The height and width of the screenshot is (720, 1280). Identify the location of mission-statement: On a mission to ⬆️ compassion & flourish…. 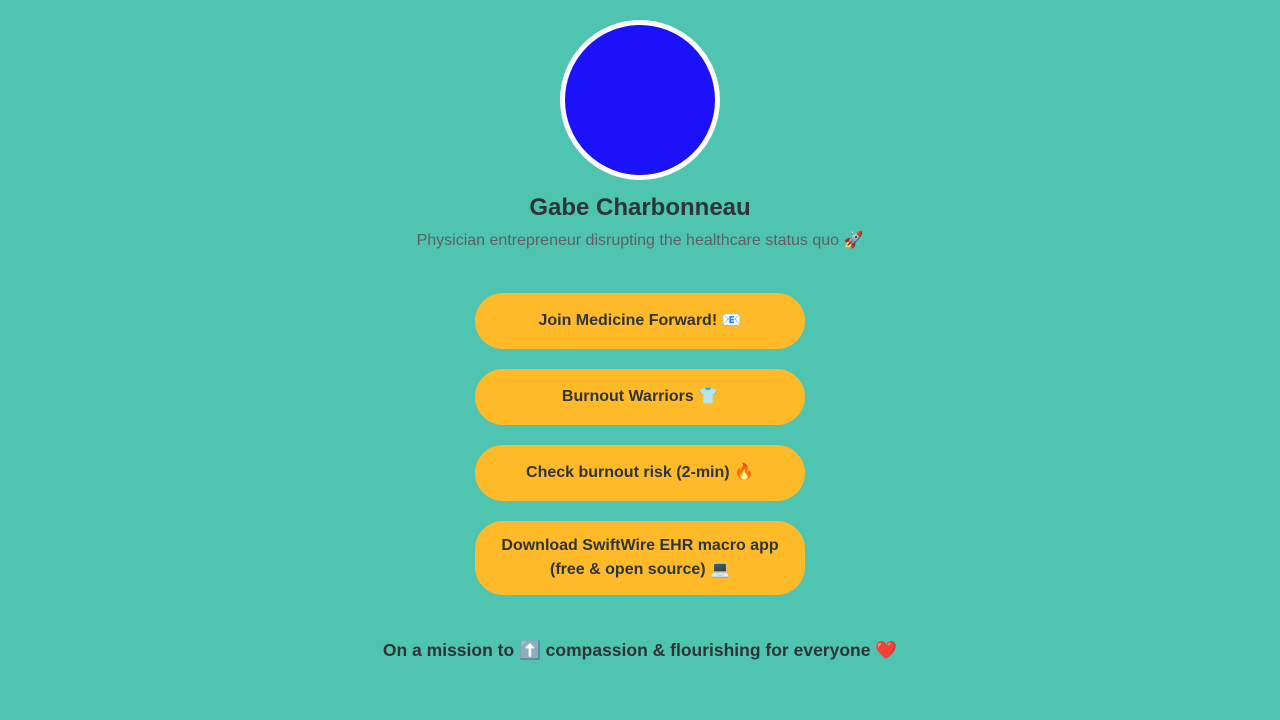
(640, 650).